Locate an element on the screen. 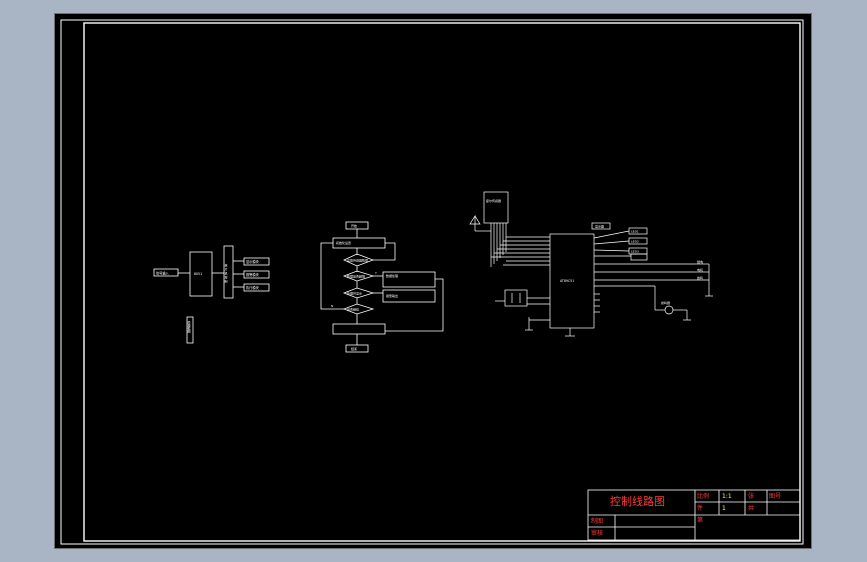 This screenshot has width=867, height=562. relay-label-2: LED2 is located at coordinates (635, 242).